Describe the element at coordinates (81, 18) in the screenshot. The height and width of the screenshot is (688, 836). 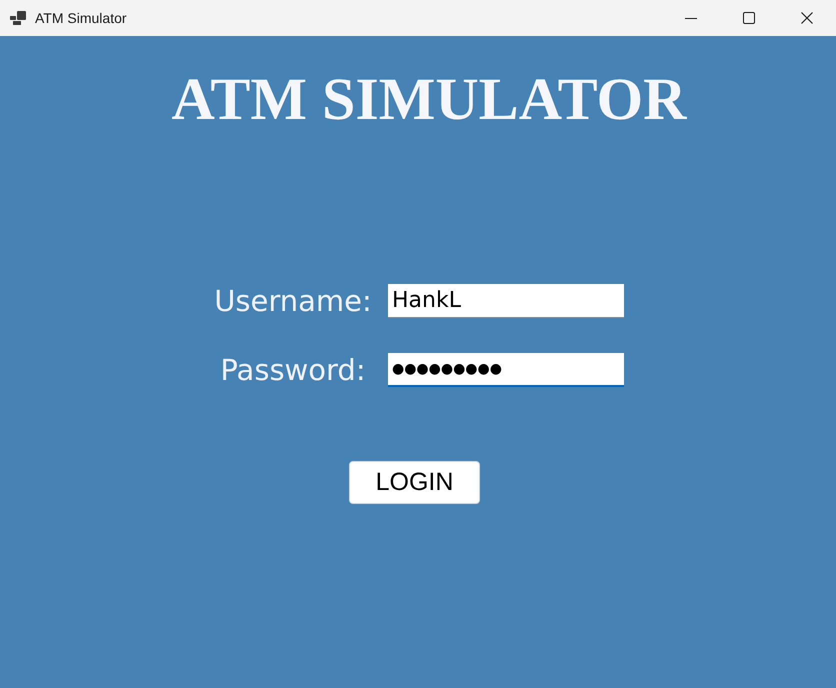
I see `window-title: ATM Simulator` at that location.